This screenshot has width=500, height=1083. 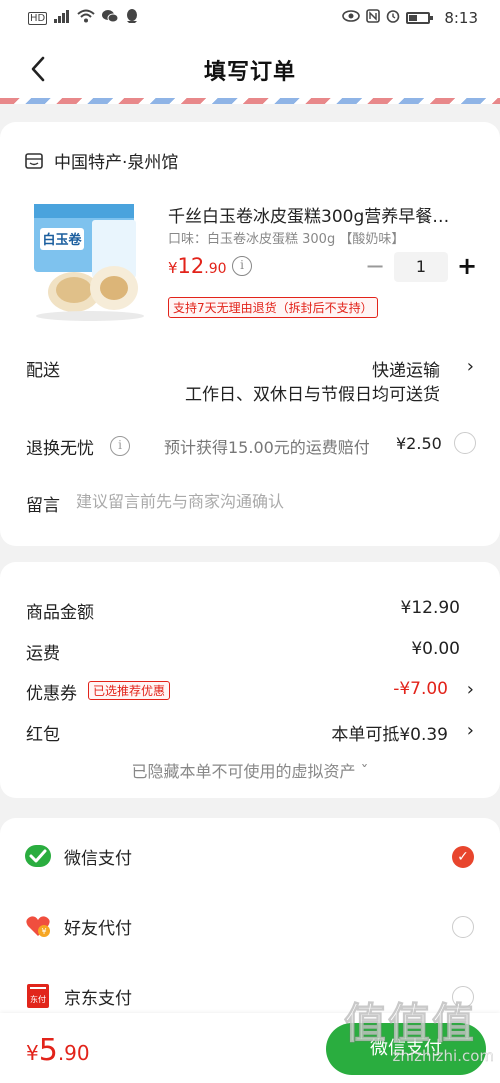 I want to click on wifi-icon, so click(x=86, y=18).